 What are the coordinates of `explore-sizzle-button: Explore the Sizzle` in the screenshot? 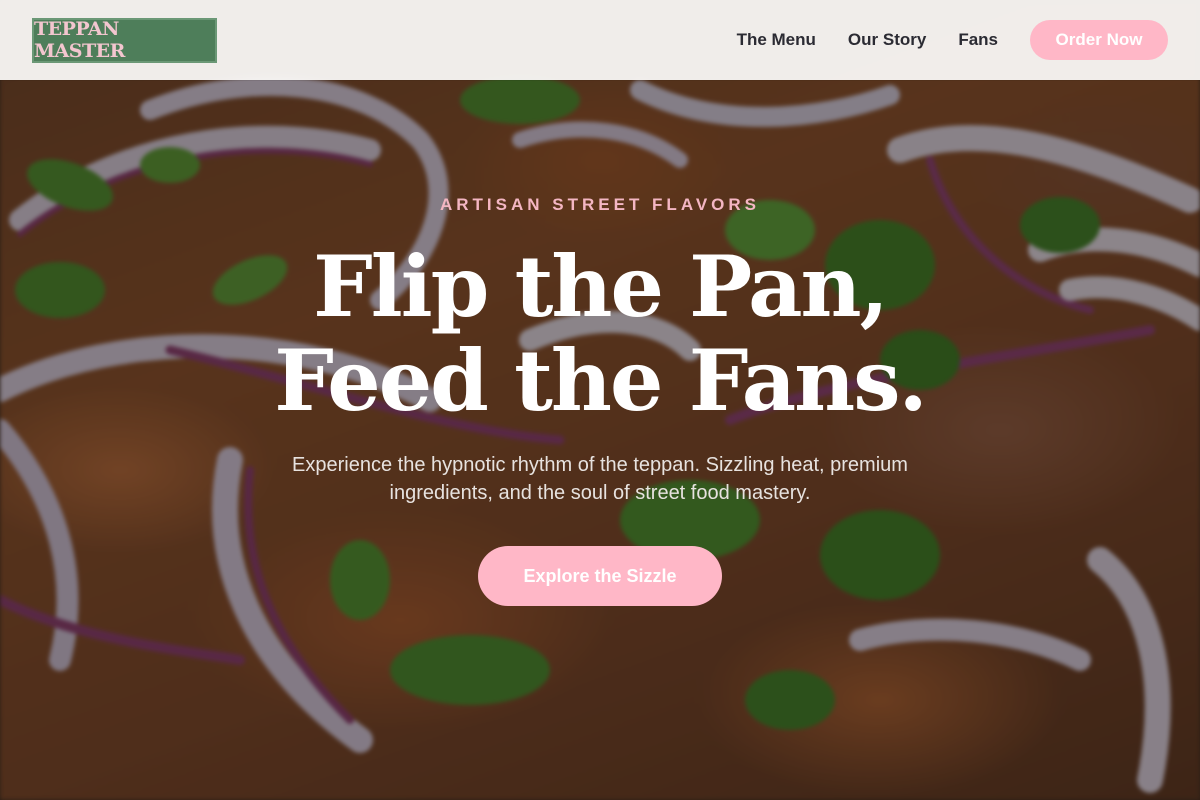 It's located at (600, 576).